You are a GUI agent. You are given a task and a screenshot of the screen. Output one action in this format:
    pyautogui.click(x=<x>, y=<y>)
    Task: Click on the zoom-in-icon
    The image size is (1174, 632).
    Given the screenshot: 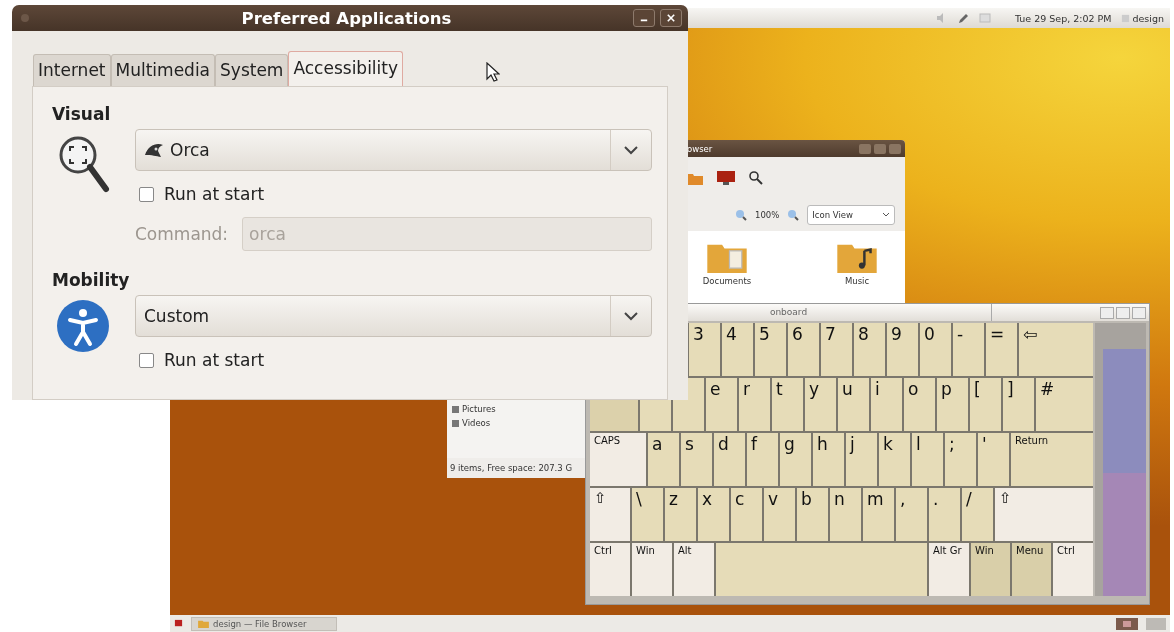 What is the action you would take?
    pyautogui.click(x=793, y=215)
    